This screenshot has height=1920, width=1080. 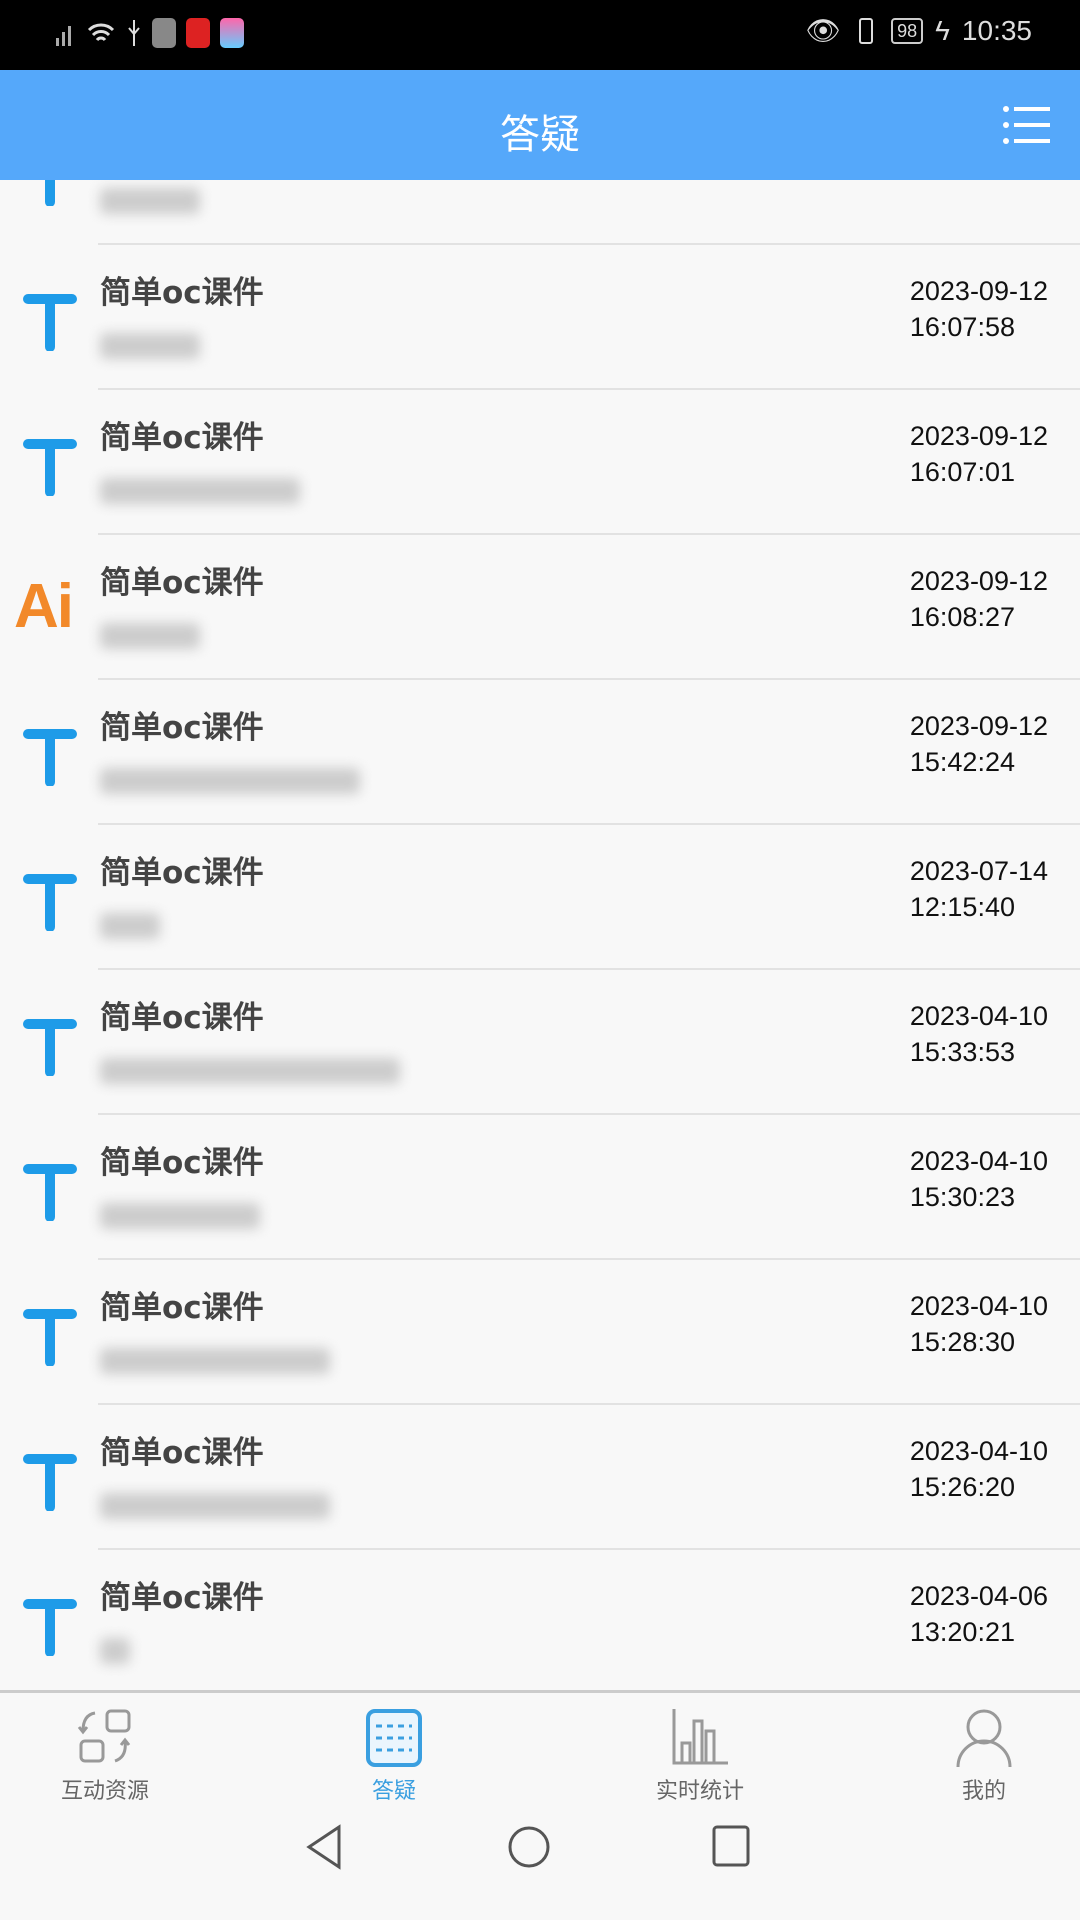 I want to click on list-menu-icon, so click(x=1027, y=125).